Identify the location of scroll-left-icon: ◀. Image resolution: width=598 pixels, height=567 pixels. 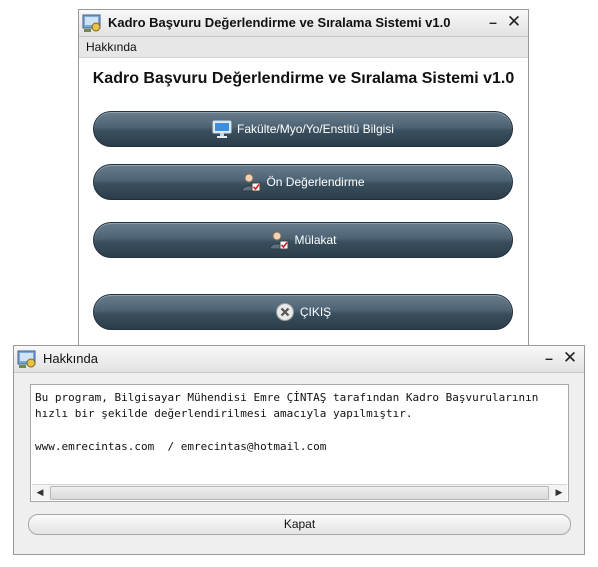
(40, 492).